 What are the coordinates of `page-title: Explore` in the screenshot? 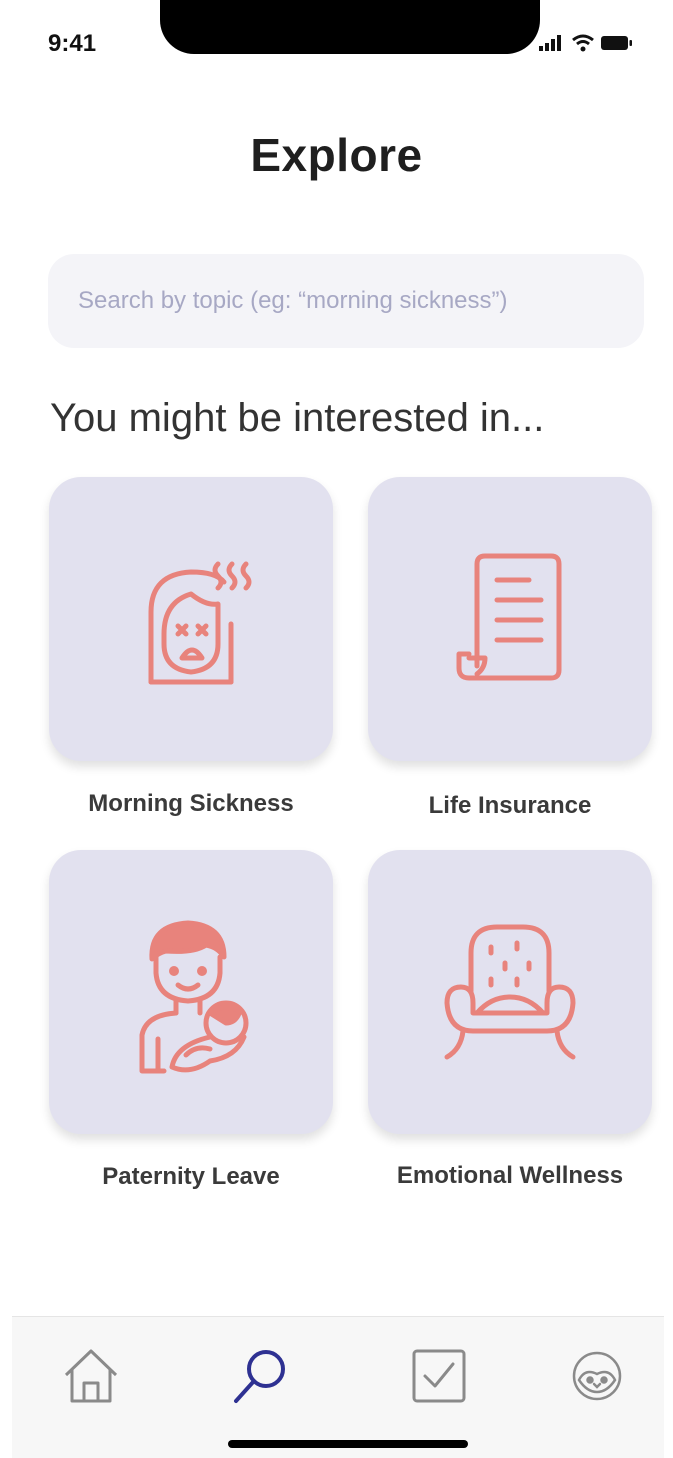 It's located at (336, 155).